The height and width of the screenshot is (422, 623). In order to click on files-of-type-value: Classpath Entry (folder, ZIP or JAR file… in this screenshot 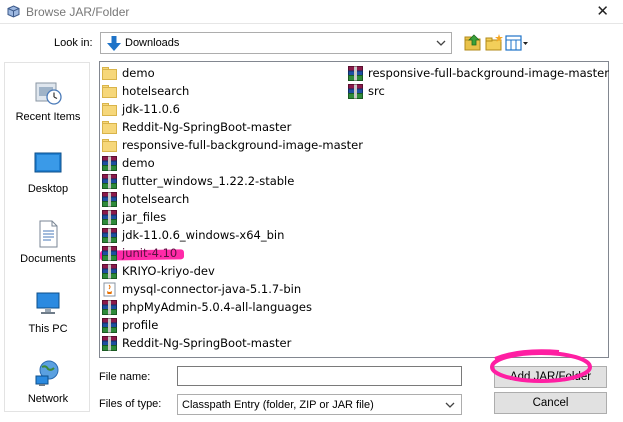, I will do `click(278, 405)`.